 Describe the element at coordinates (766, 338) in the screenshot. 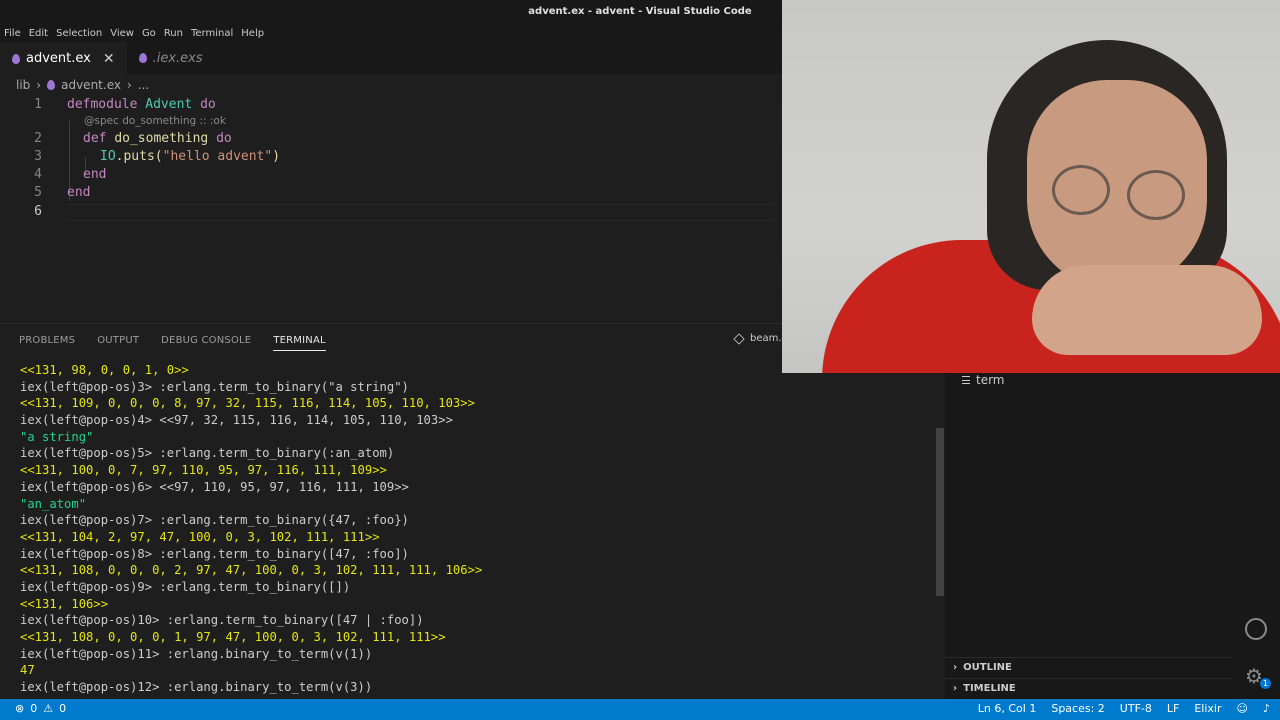

I see `terminal-name: beam.` at that location.